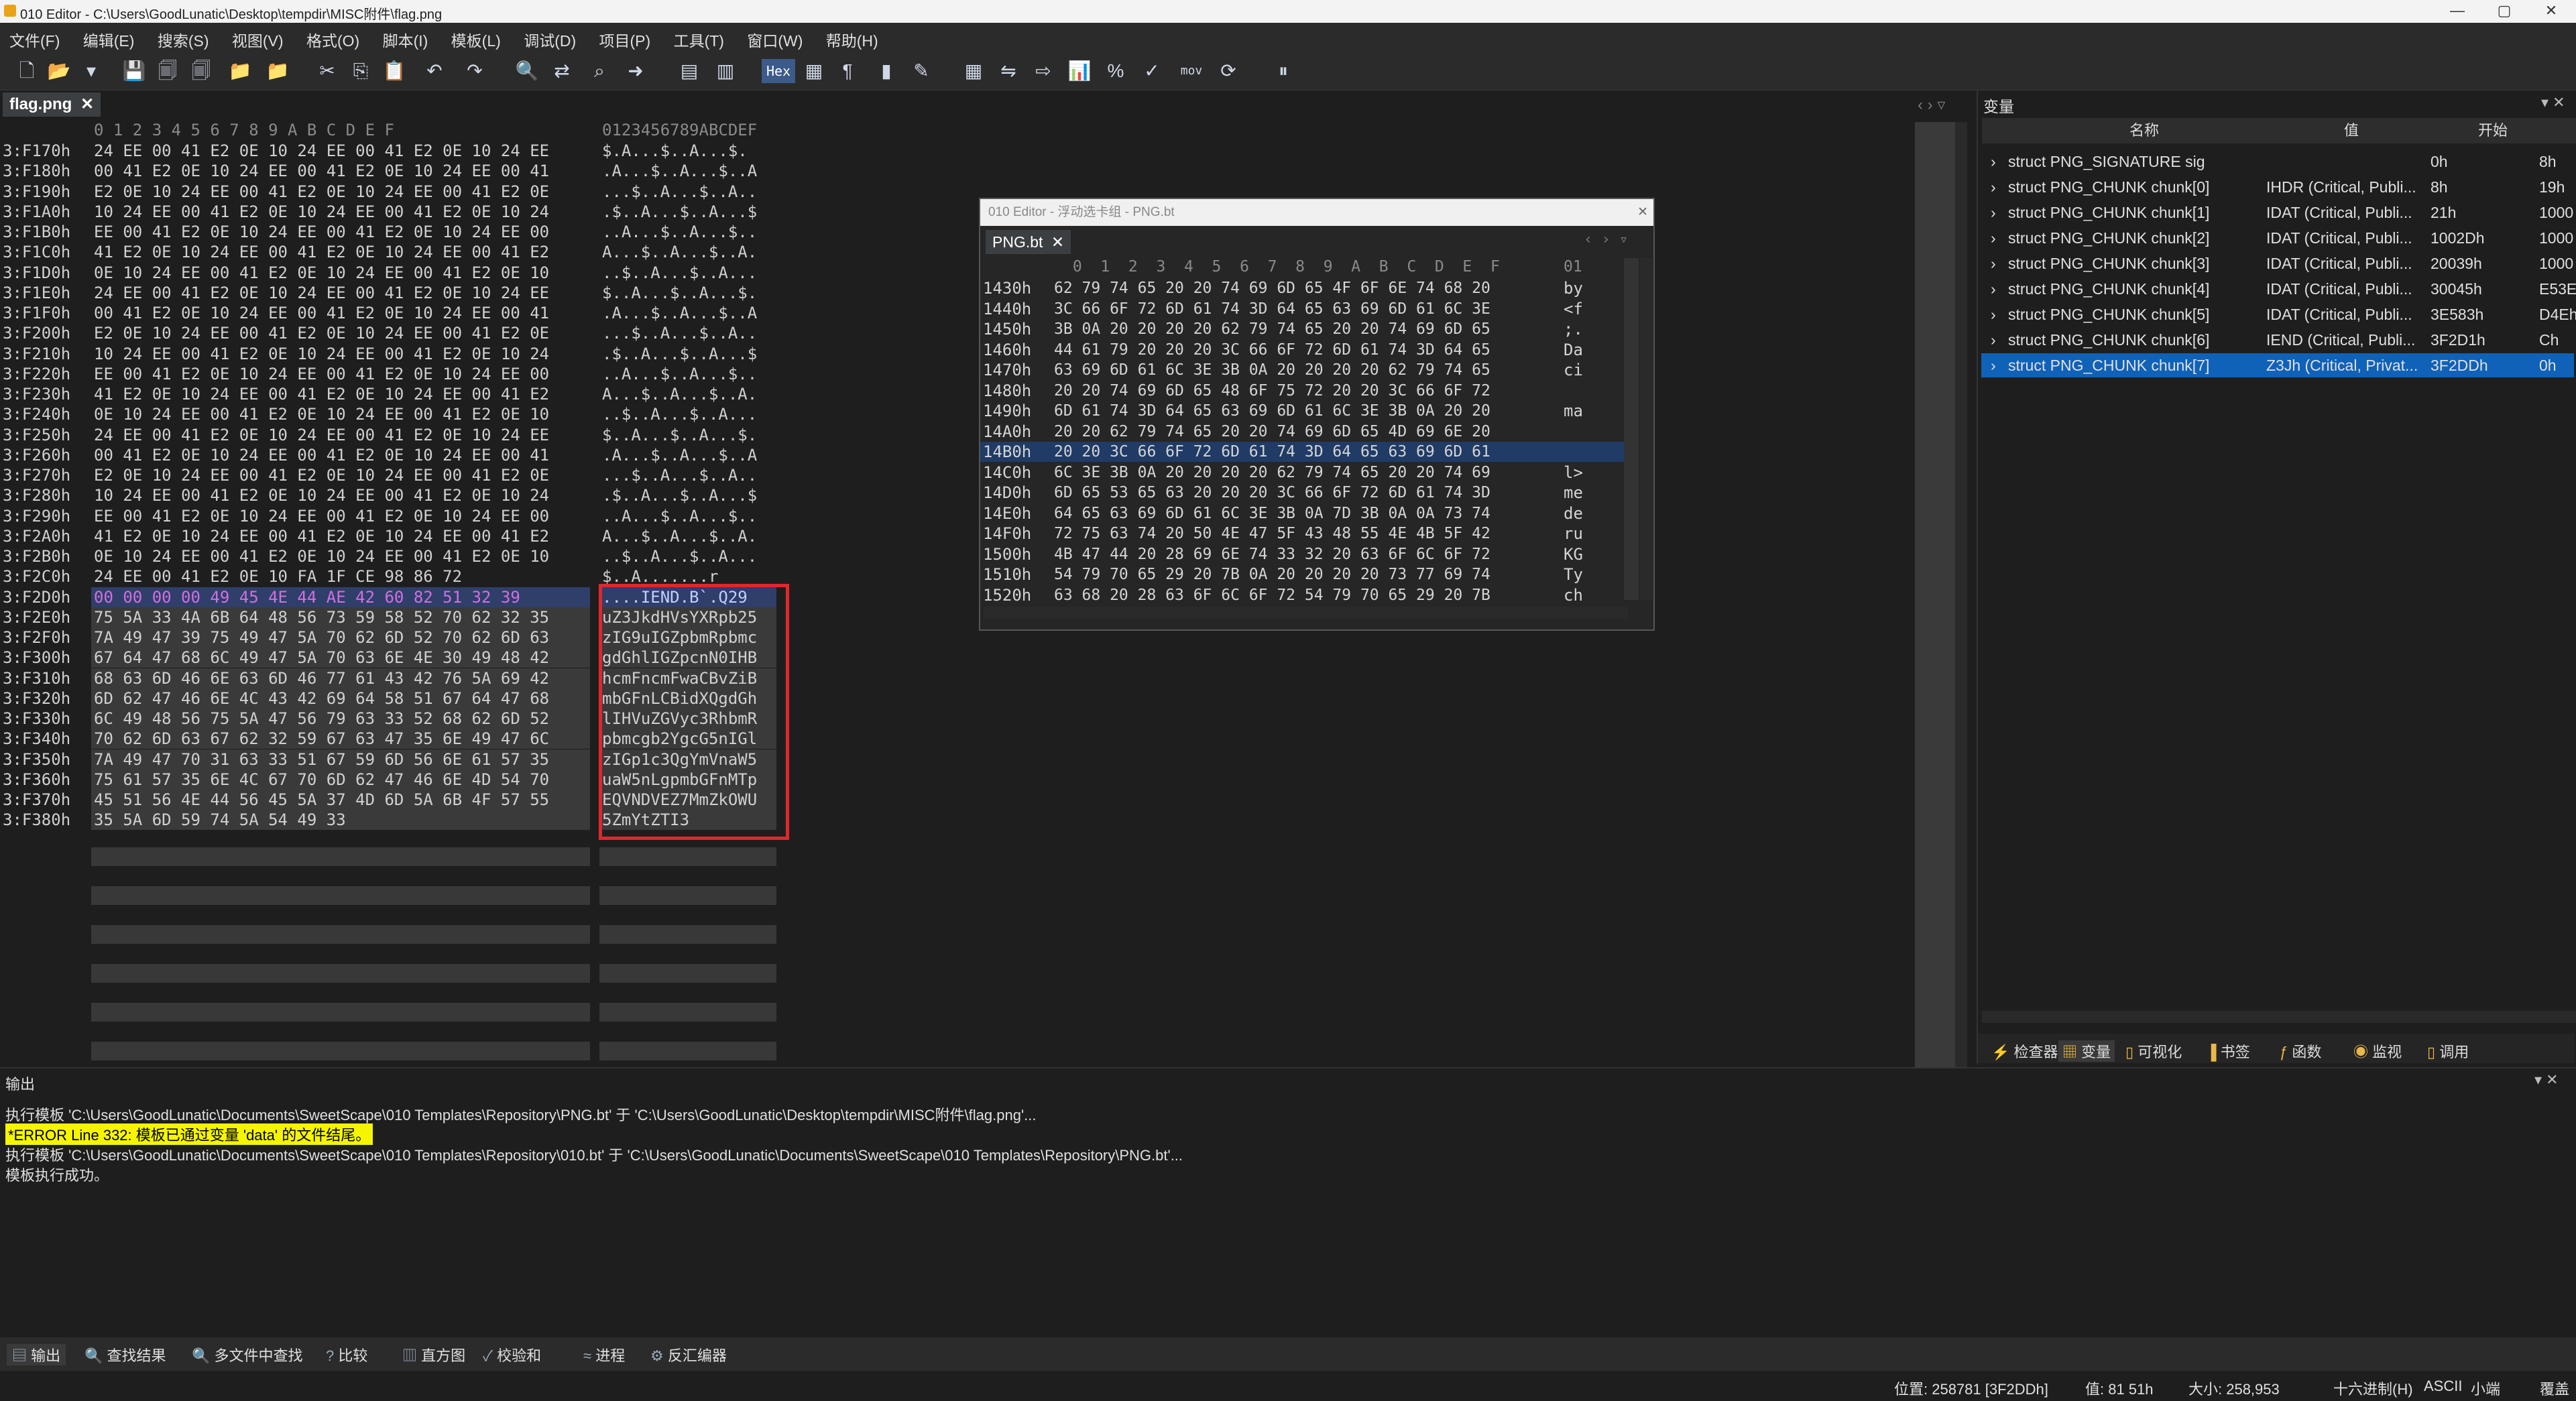 The height and width of the screenshot is (1401, 2576). Describe the element at coordinates (1573, 370) in the screenshot. I see `ascii-text: ci` at that location.